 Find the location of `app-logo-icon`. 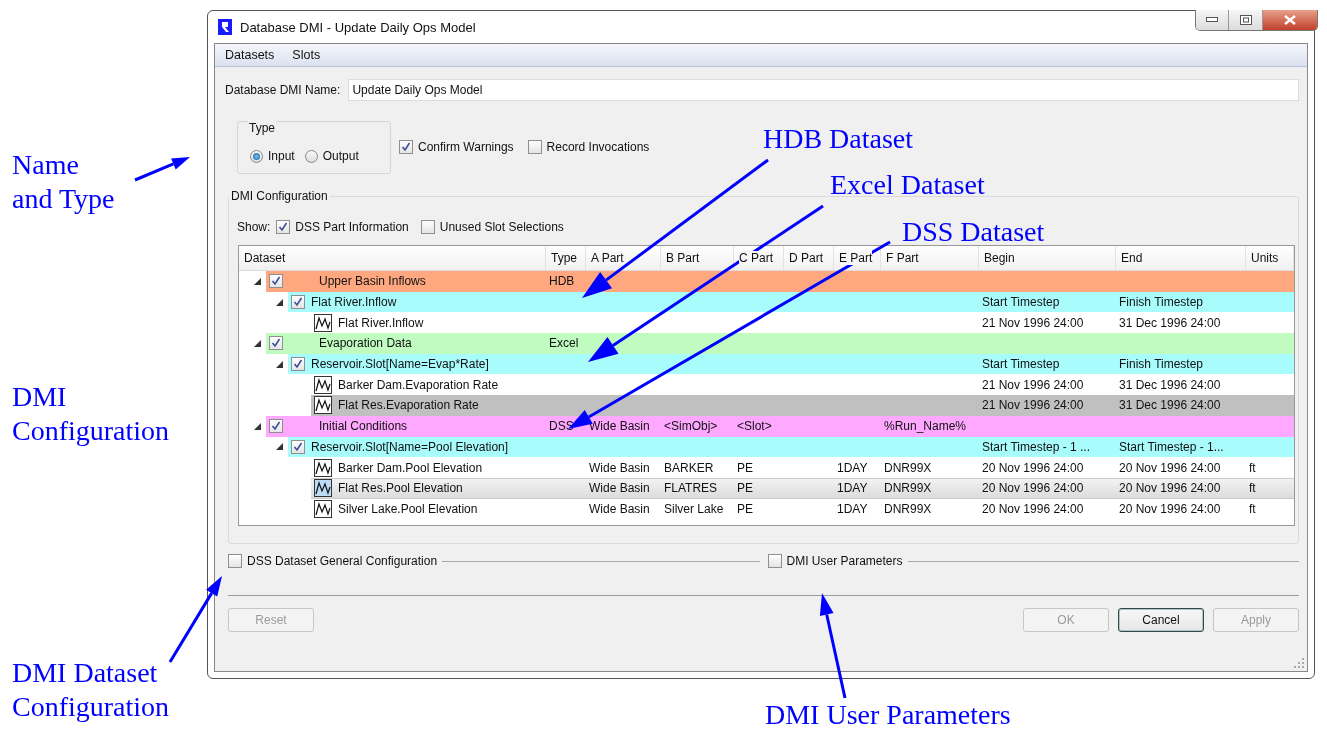

app-logo-icon is located at coordinates (225, 27).